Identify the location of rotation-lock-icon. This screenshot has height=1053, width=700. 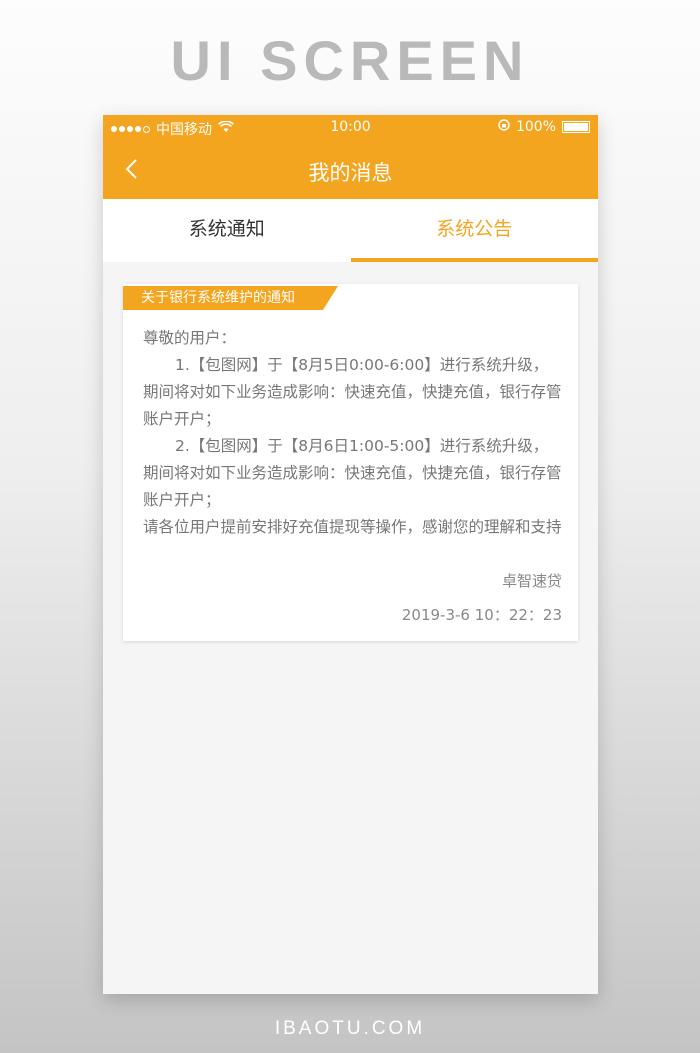
(504, 127).